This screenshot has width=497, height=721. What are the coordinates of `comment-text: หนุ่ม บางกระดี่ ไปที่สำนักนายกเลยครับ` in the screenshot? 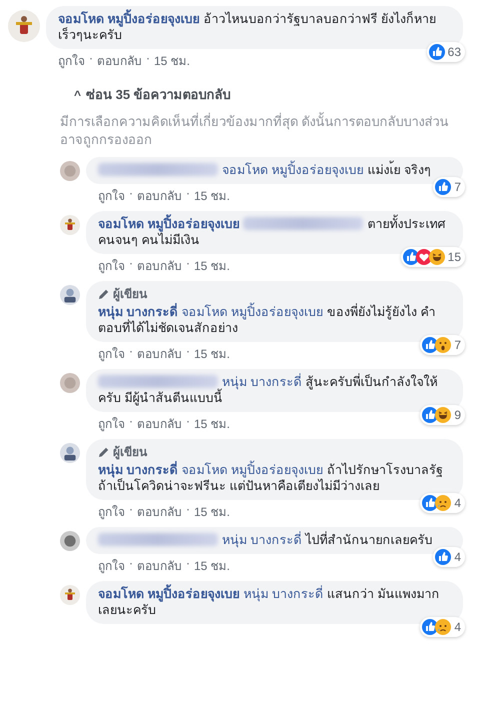 It's located at (274, 540).